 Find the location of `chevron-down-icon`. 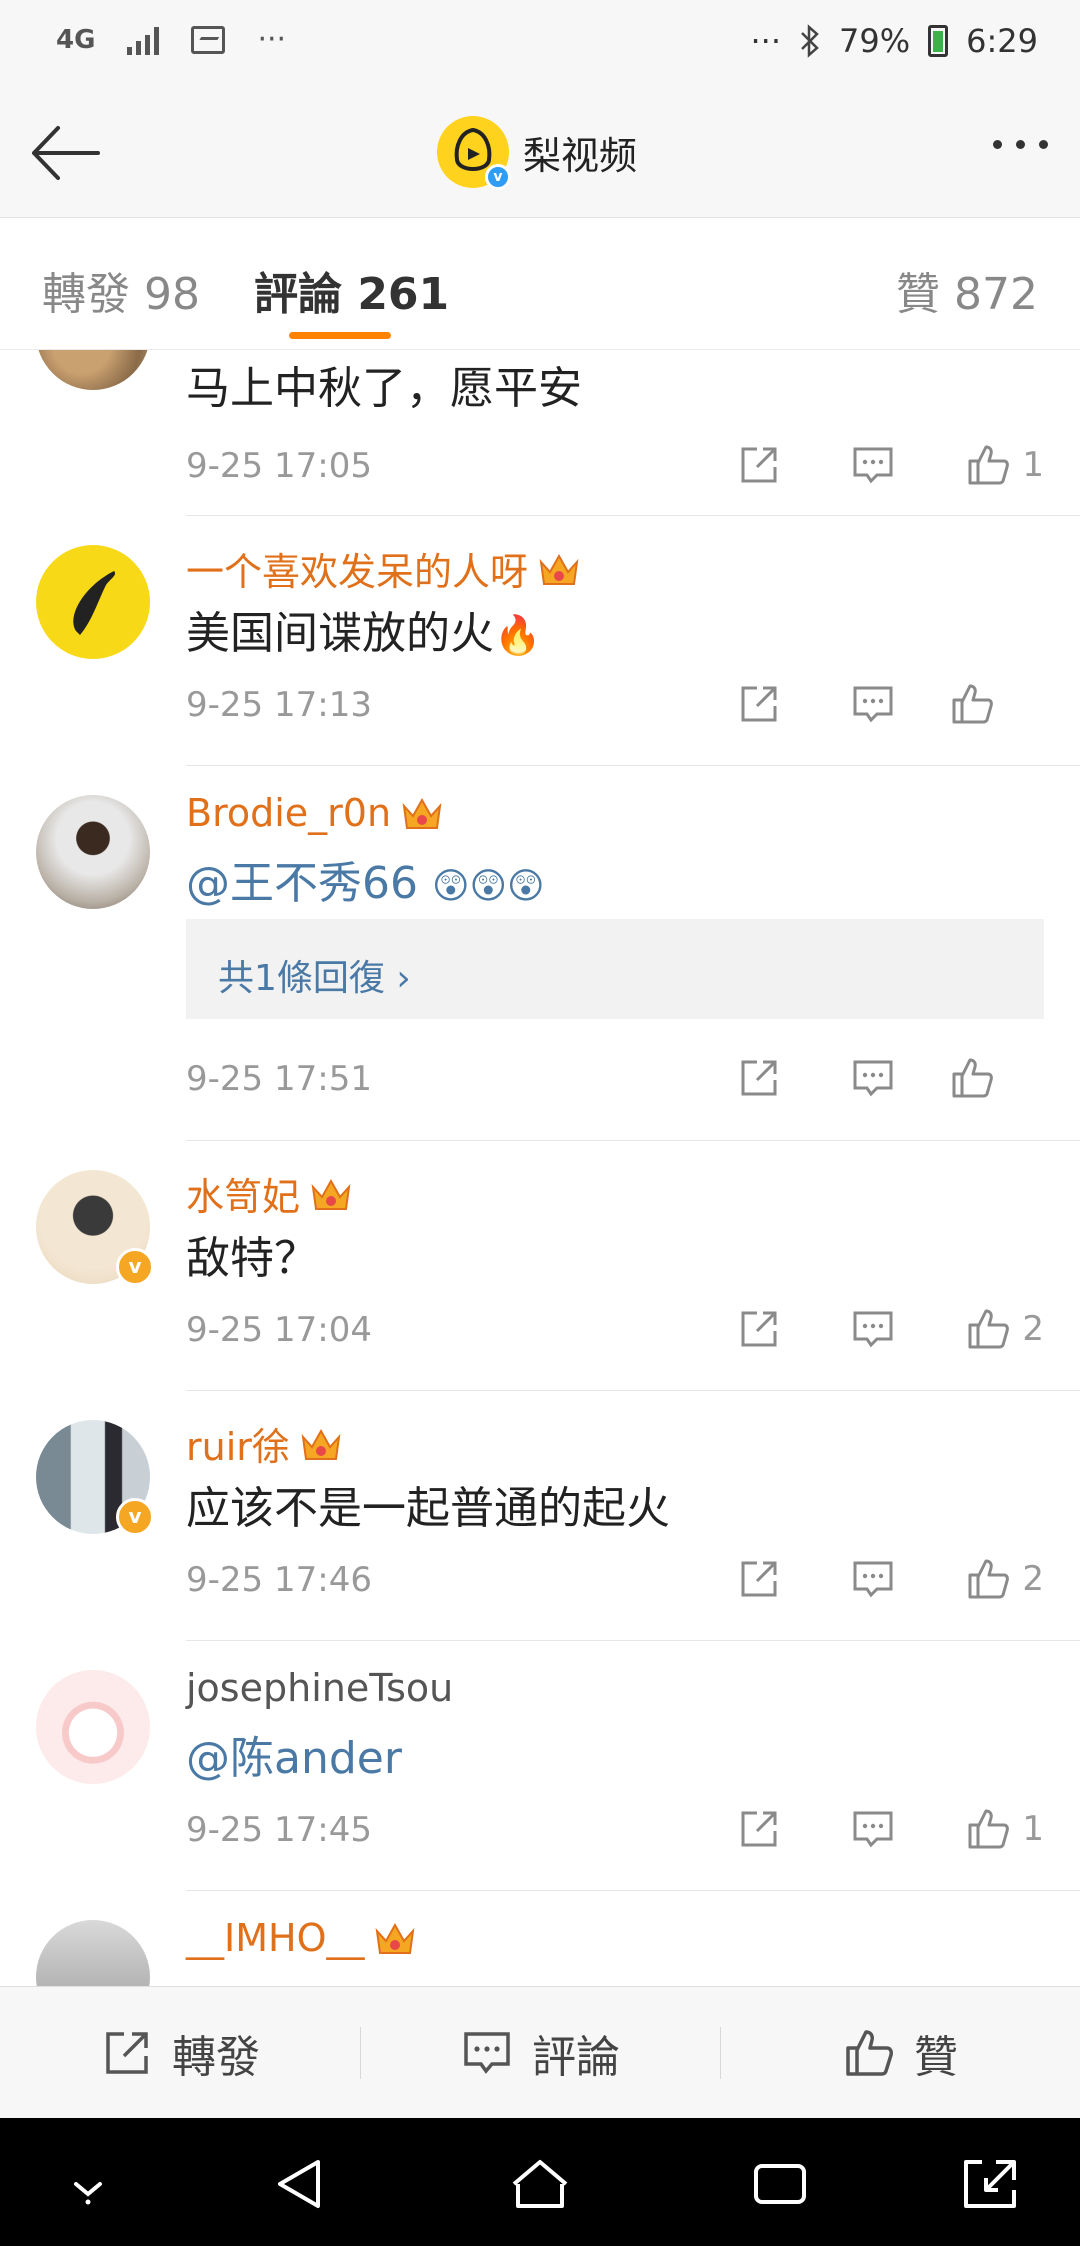

chevron-down-icon is located at coordinates (88, 2184).